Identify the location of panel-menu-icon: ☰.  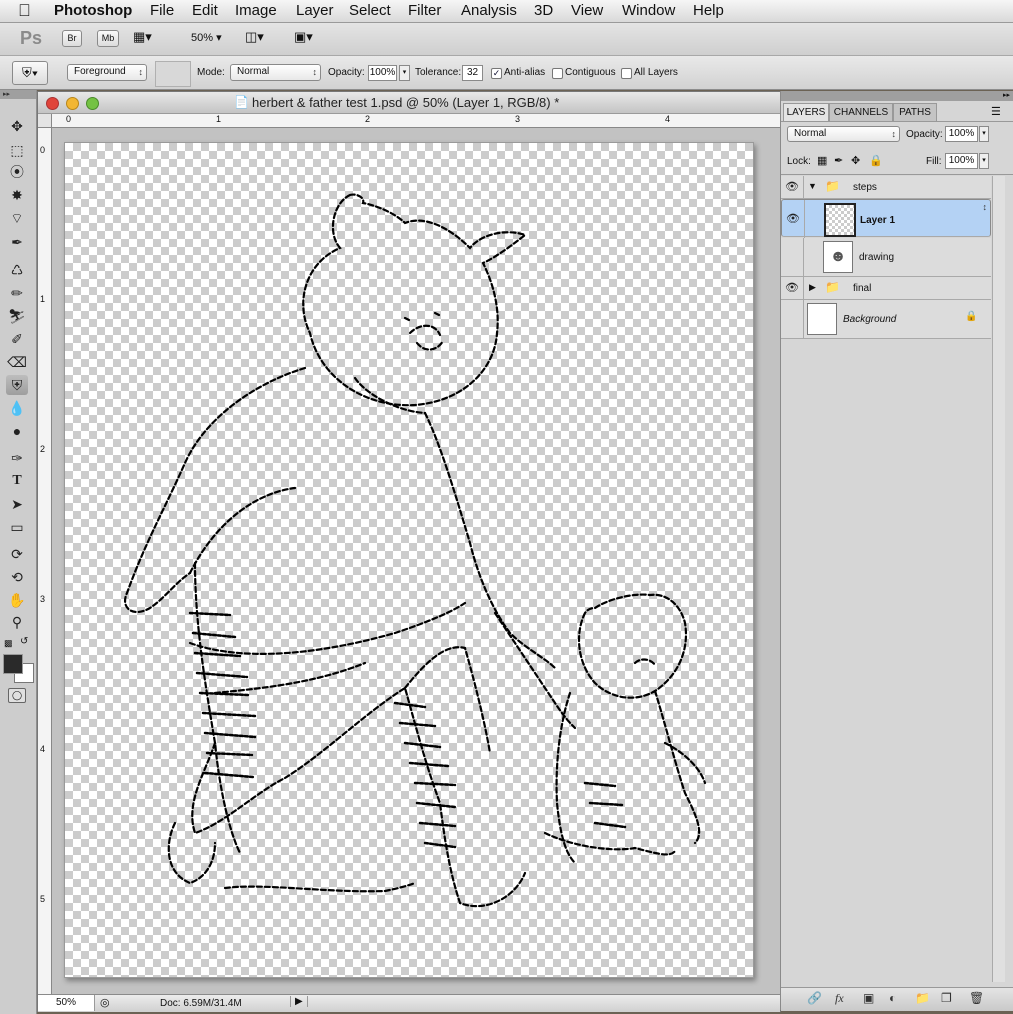
(996, 111).